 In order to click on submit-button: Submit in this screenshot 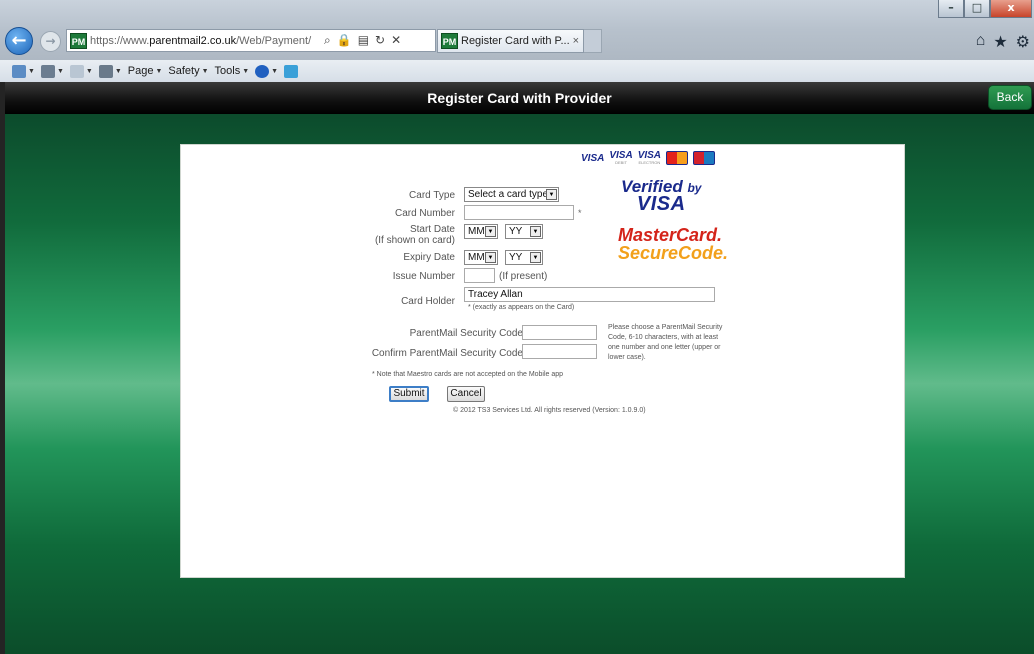, I will do `click(409, 394)`.